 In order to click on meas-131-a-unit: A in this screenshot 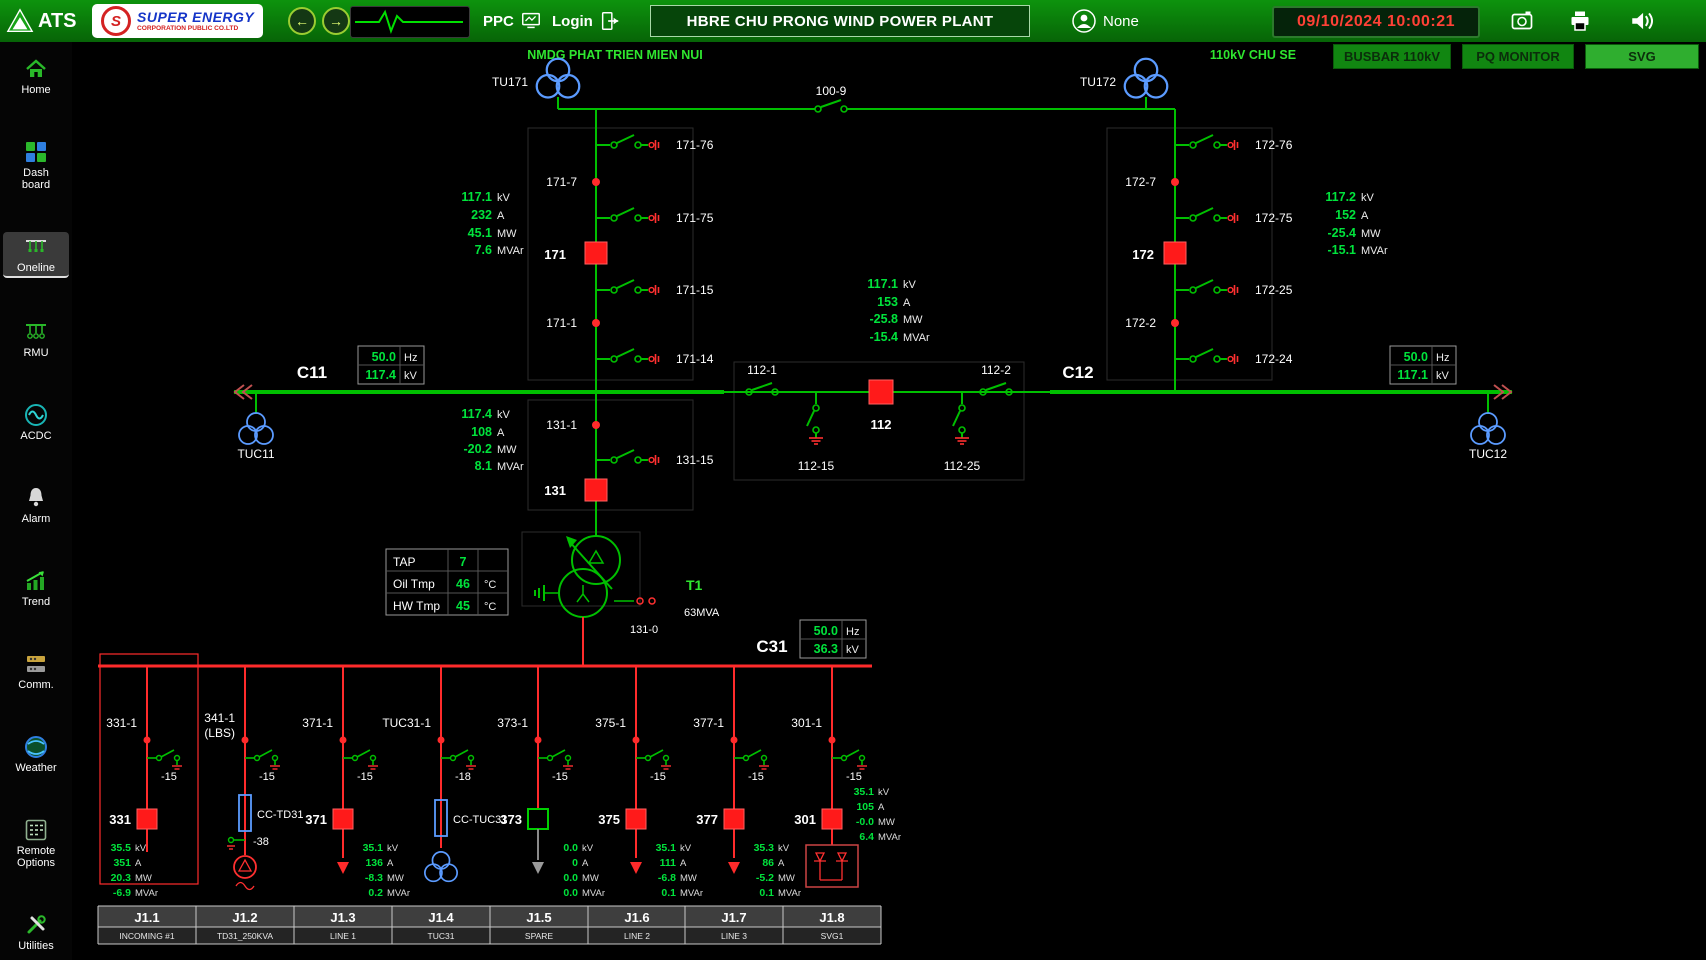, I will do `click(501, 433)`.